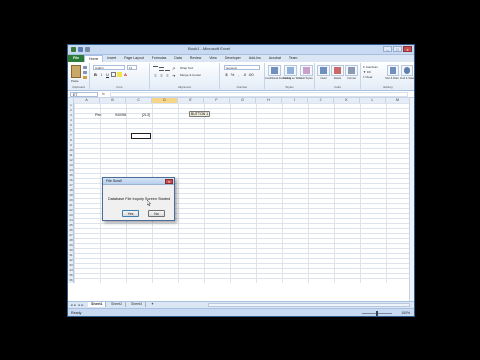 Image resolution: width=480 pixels, height=360 pixels. Describe the element at coordinates (138, 181) in the screenshot. I see `dialog-title: File Scroll` at that location.